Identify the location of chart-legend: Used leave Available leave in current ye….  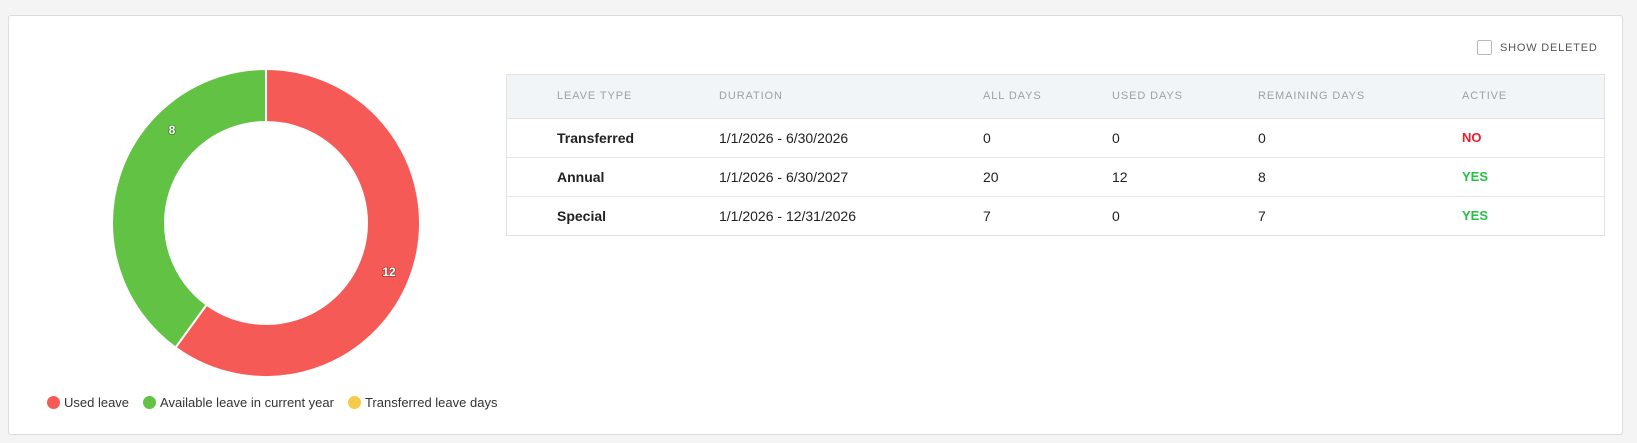
(272, 402).